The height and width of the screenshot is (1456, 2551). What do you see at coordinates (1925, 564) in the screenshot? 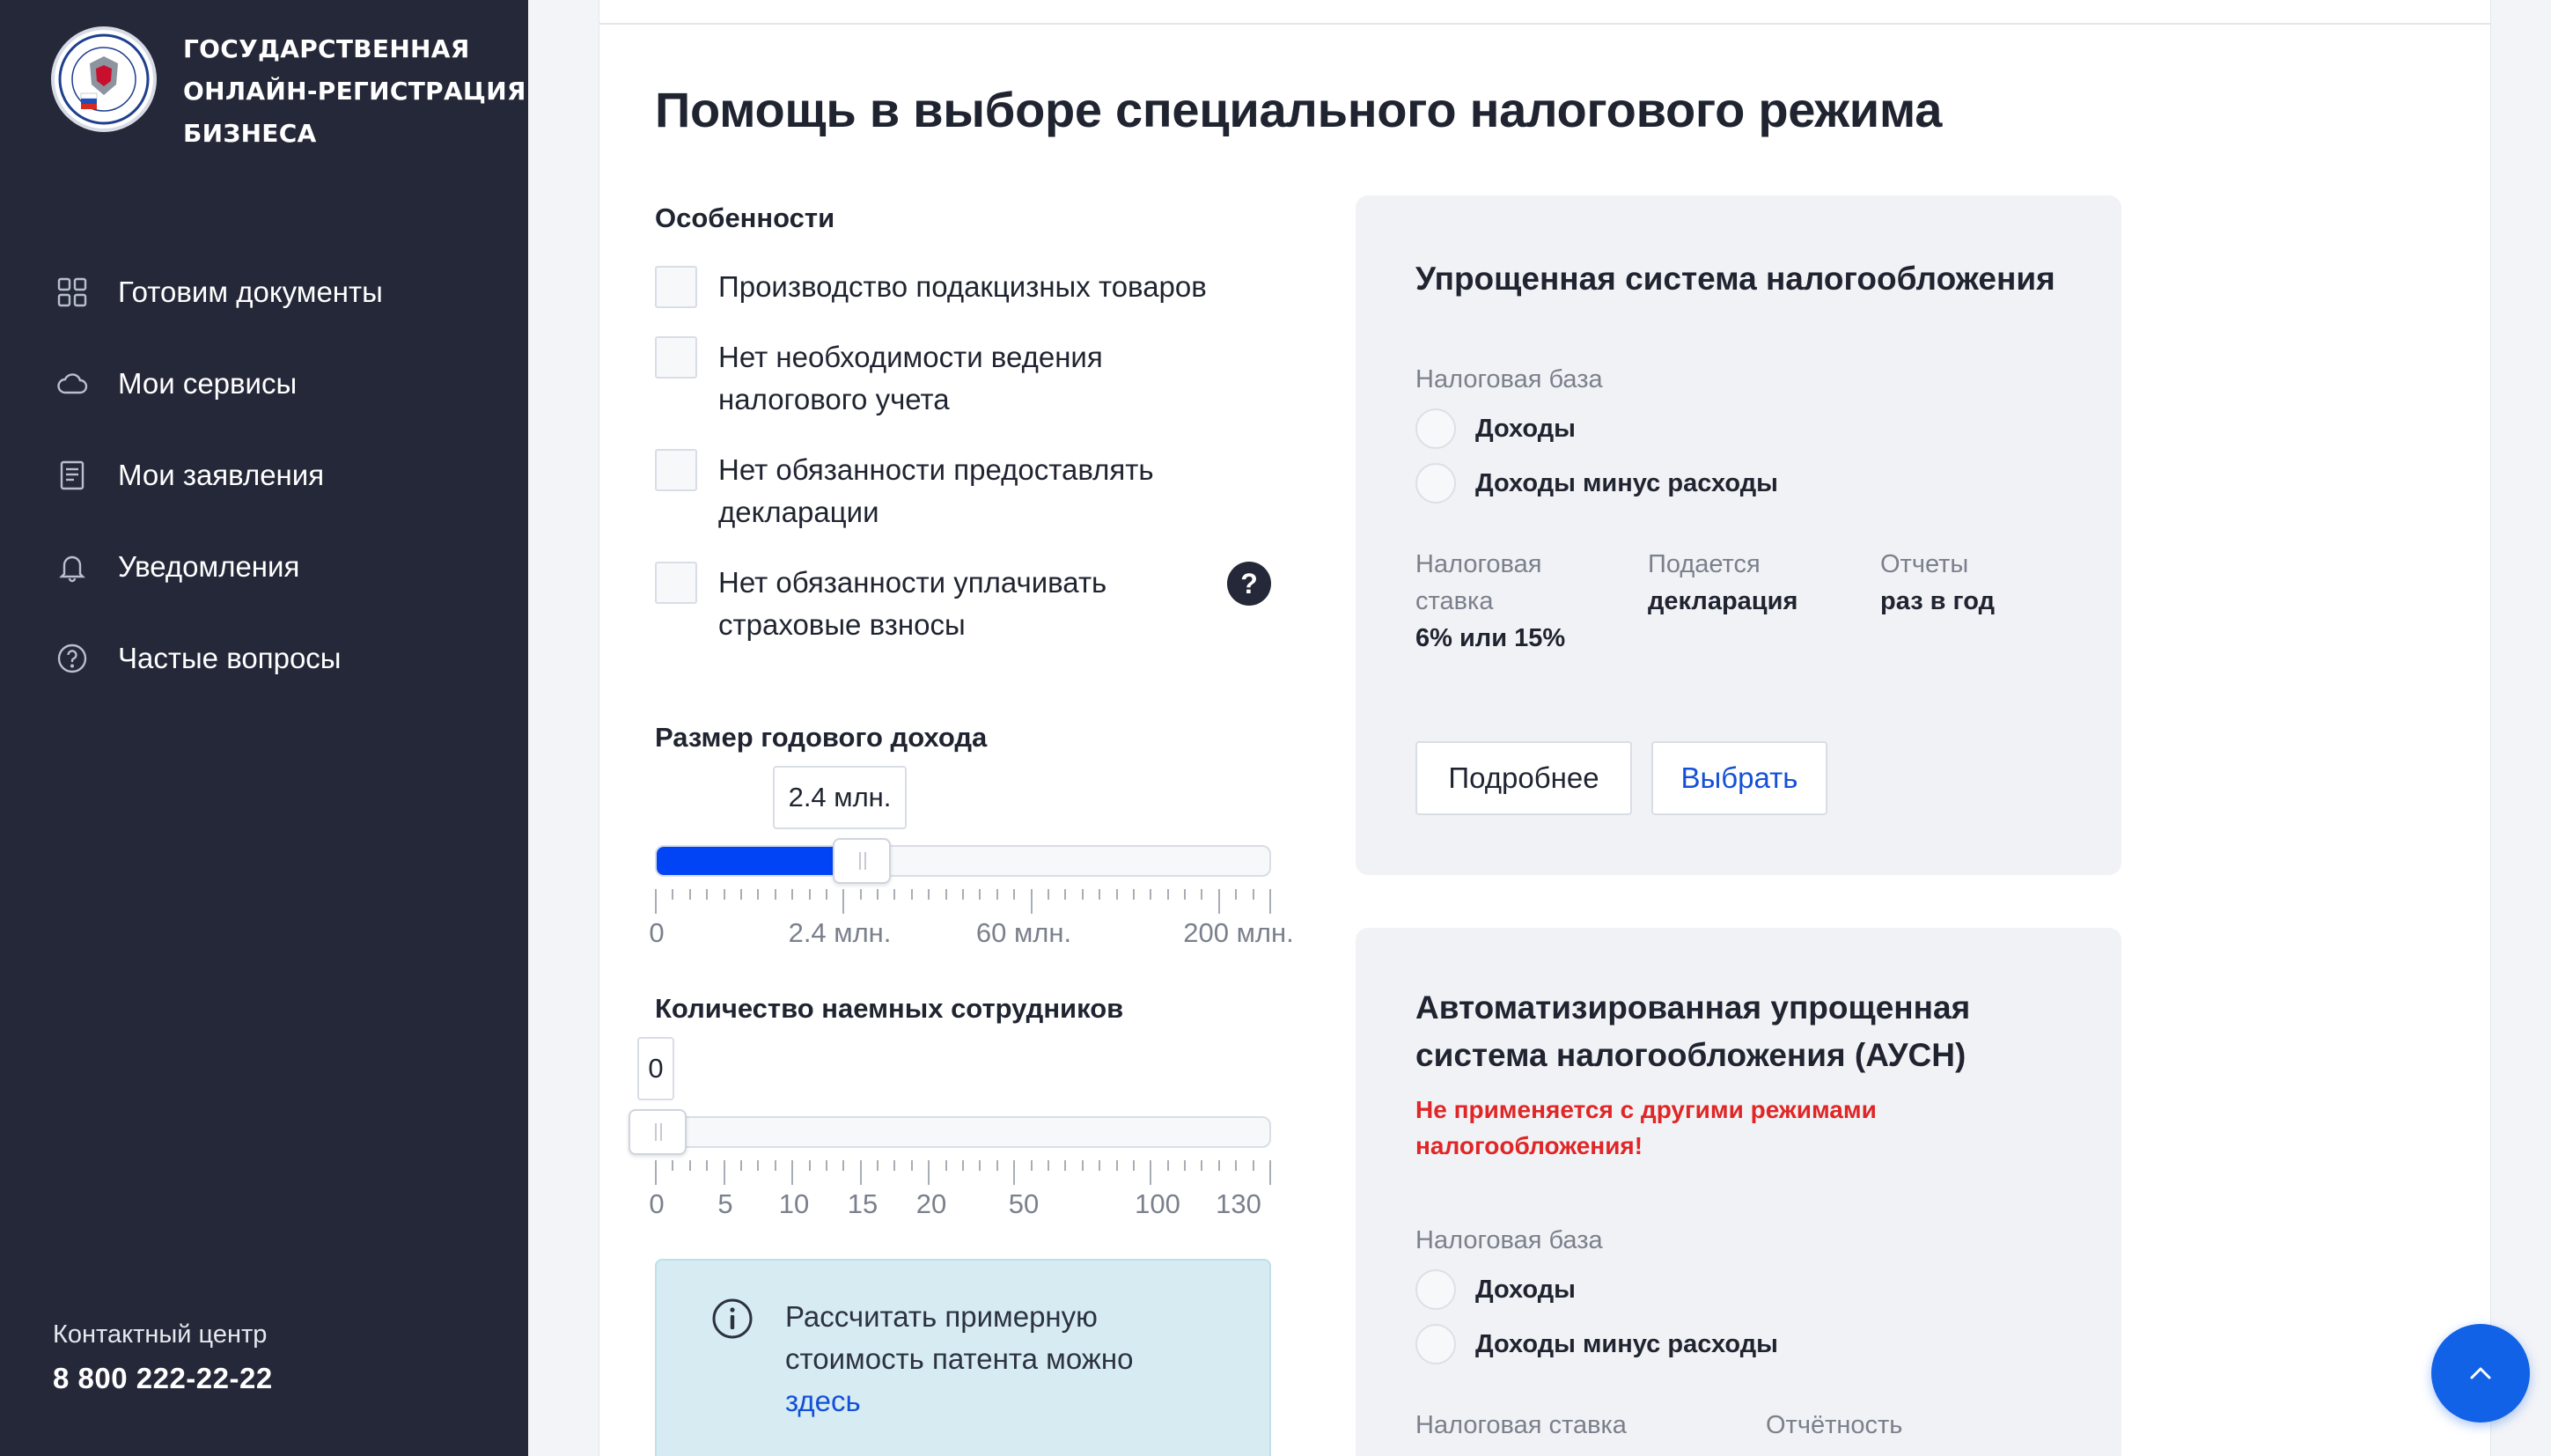
I see `reports-label: Отчеты` at bounding box center [1925, 564].